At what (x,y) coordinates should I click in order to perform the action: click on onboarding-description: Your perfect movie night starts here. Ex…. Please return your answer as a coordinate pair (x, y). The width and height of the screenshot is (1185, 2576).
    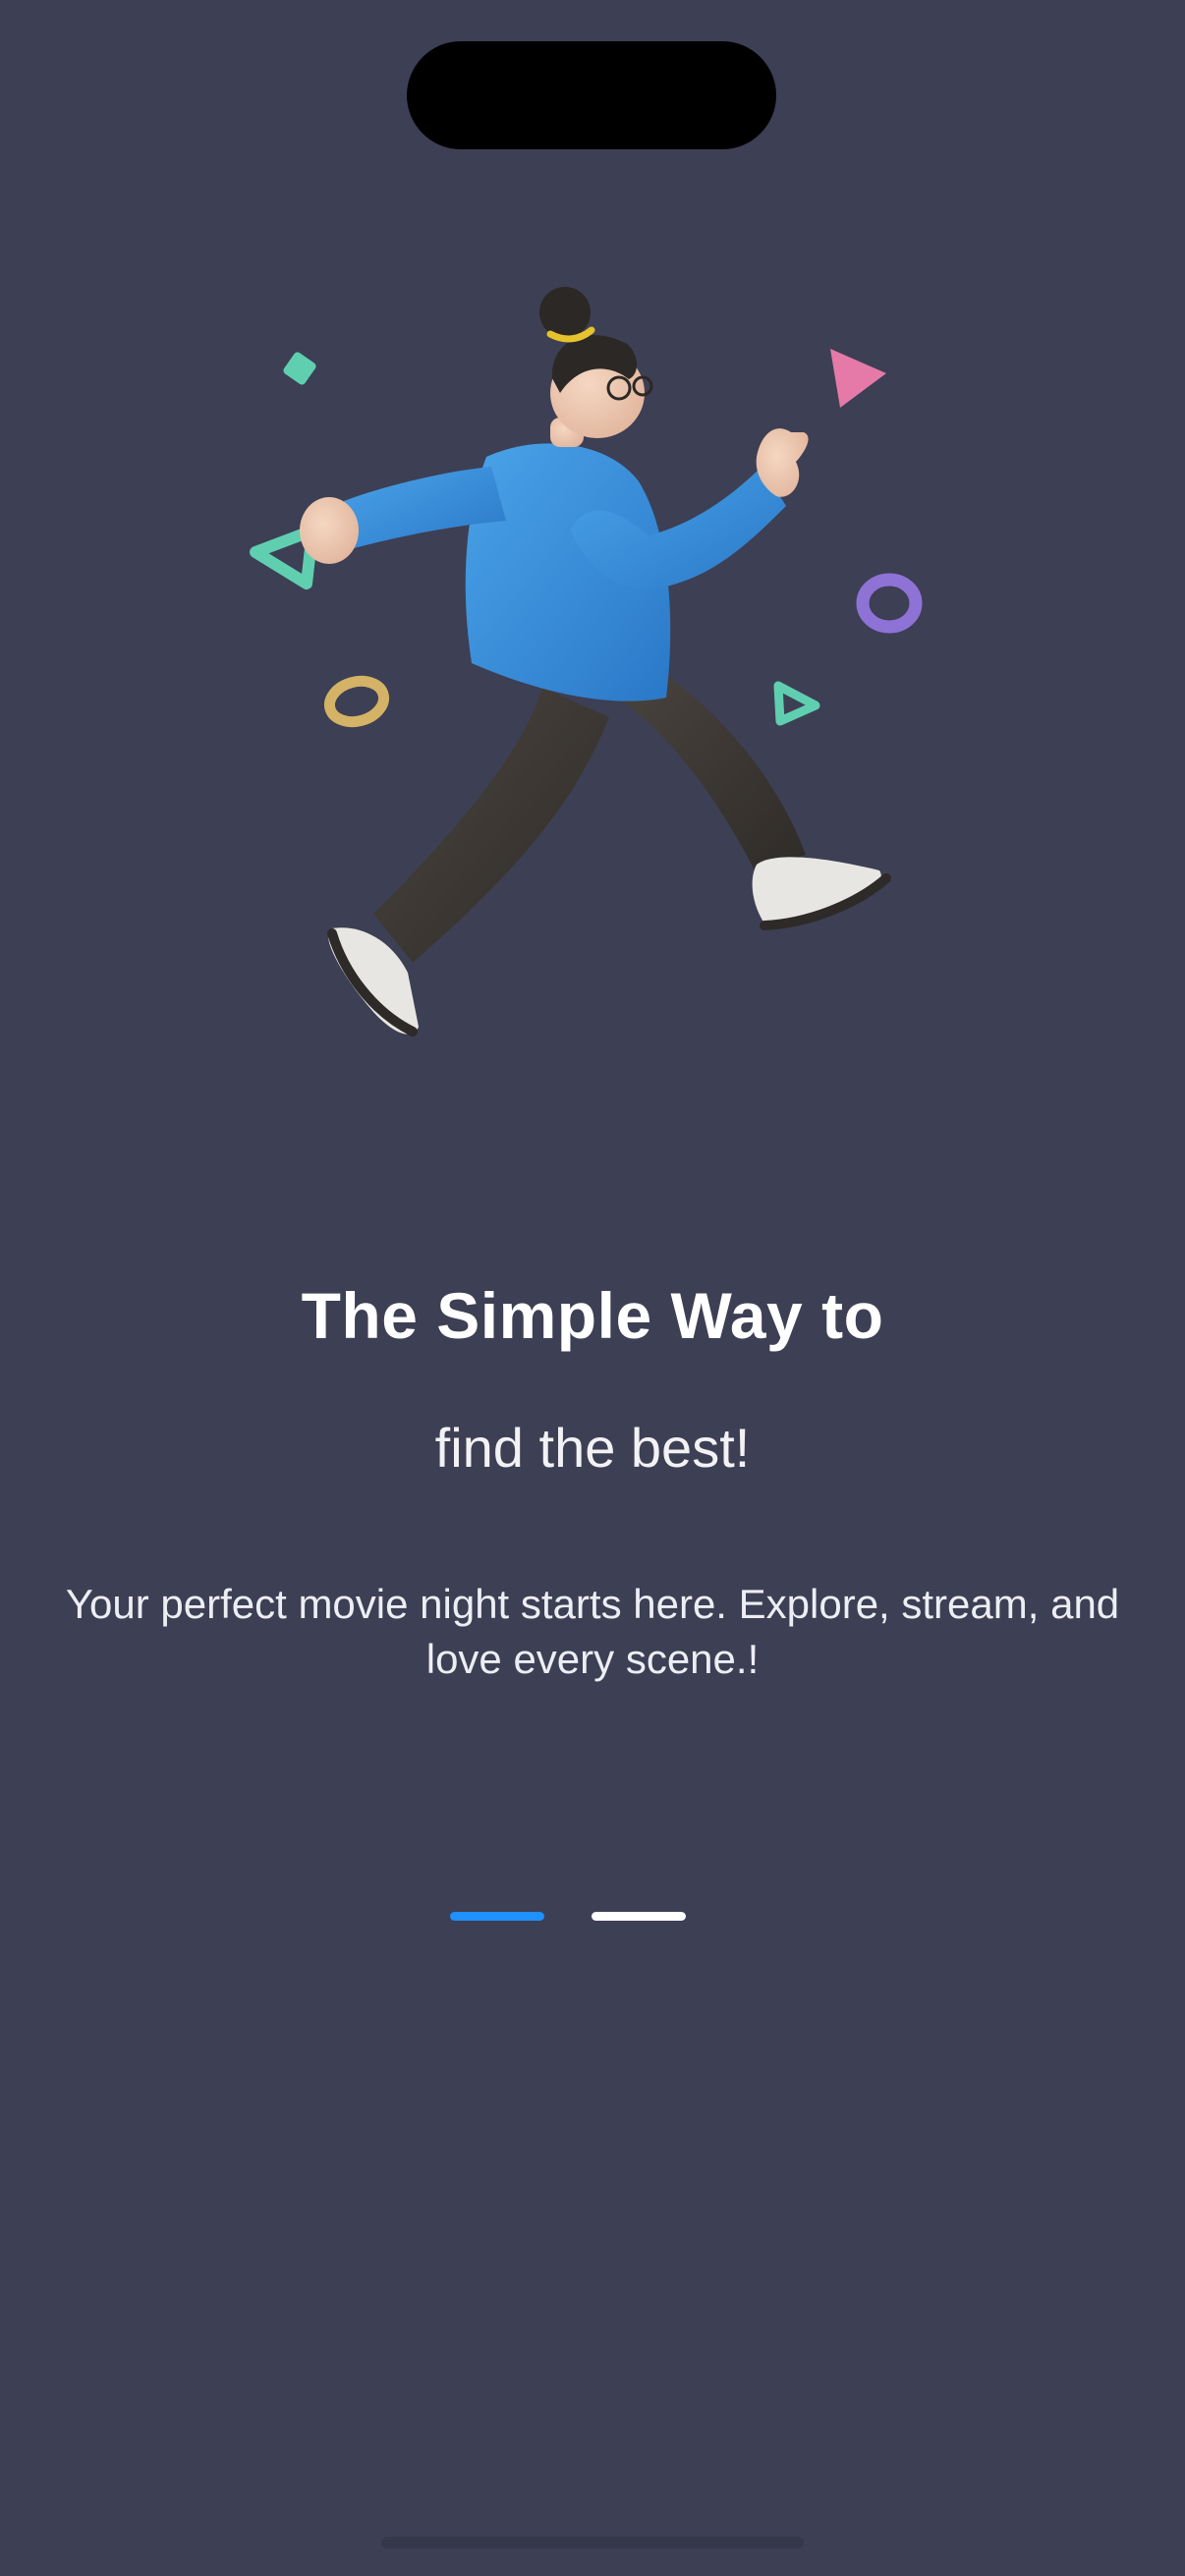
    Looking at the image, I should click on (592, 1631).